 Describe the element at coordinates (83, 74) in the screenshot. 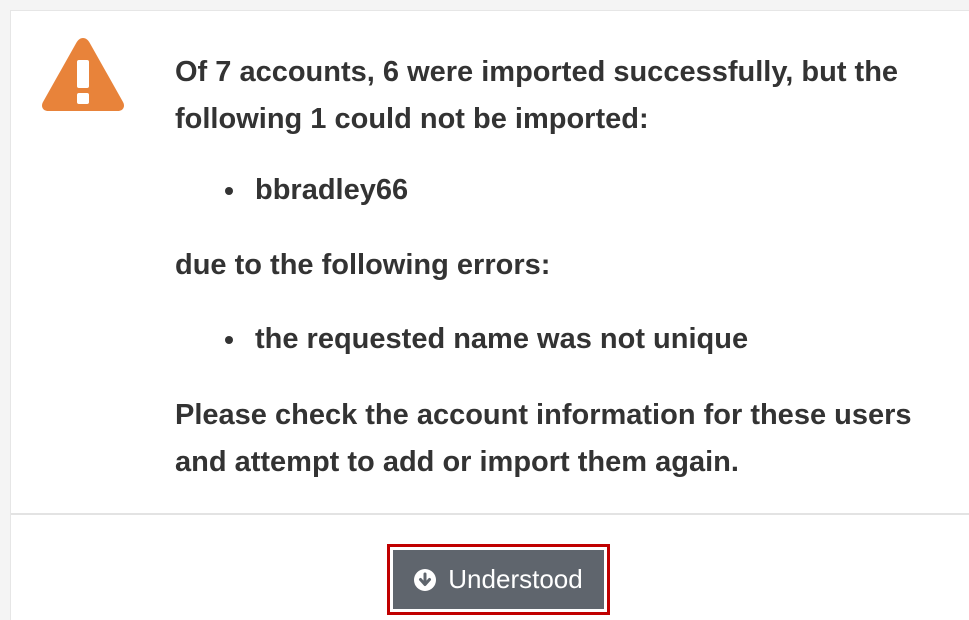

I see `warning-triangle-icon` at that location.